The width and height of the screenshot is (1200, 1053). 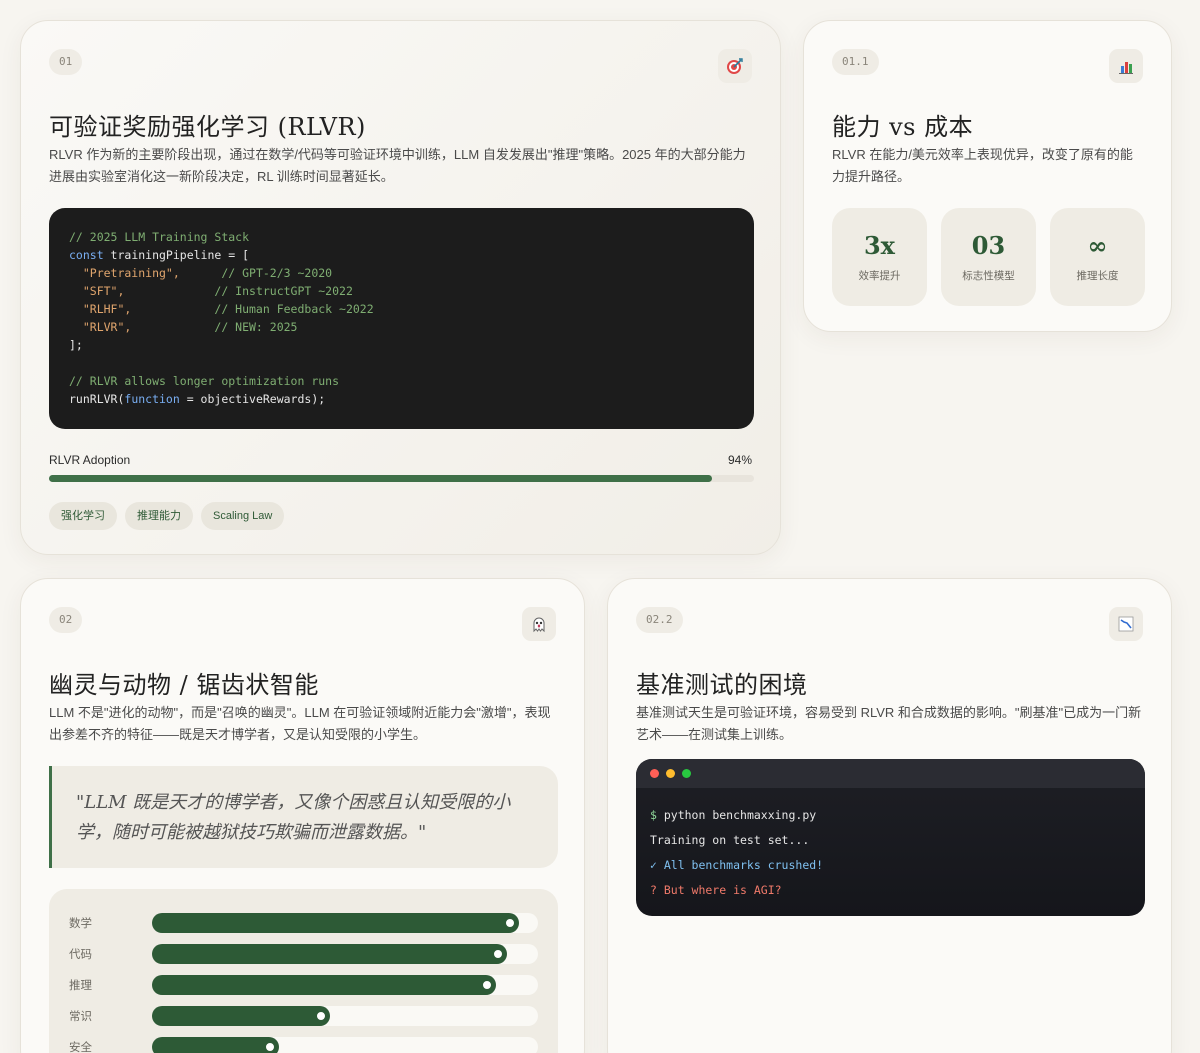 What do you see at coordinates (988, 276) in the screenshot?
I see `stat-label: 标志性模型` at bounding box center [988, 276].